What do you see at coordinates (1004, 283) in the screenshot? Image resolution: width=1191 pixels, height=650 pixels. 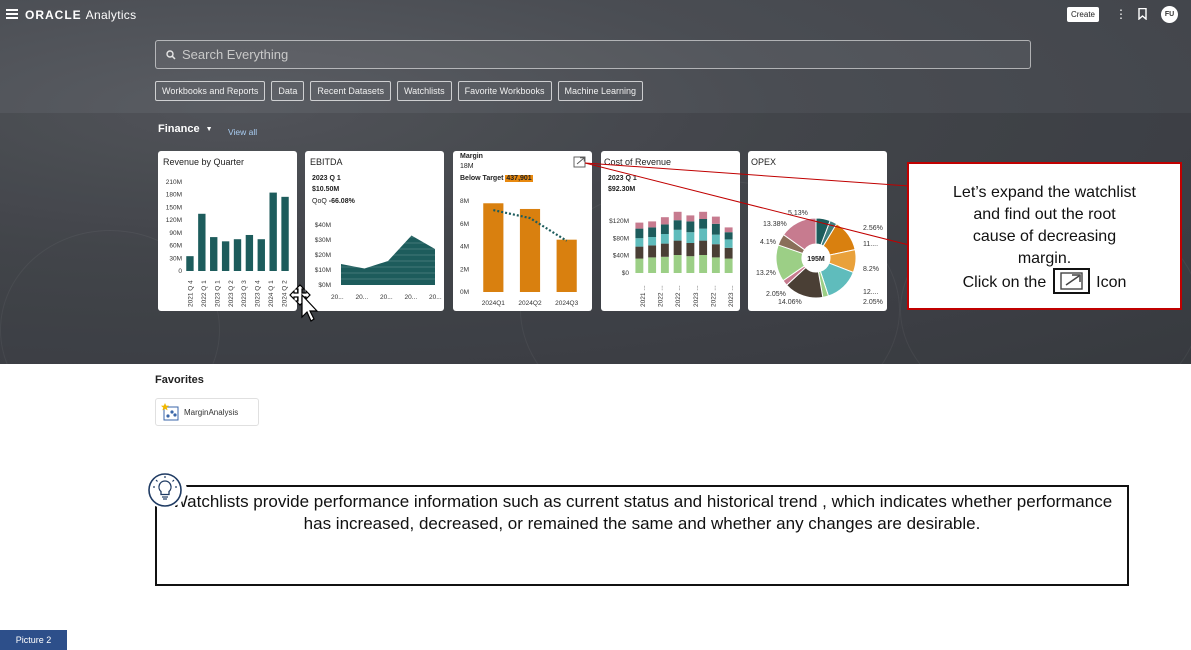 I see `callout-click-text: Click on the` at bounding box center [1004, 283].